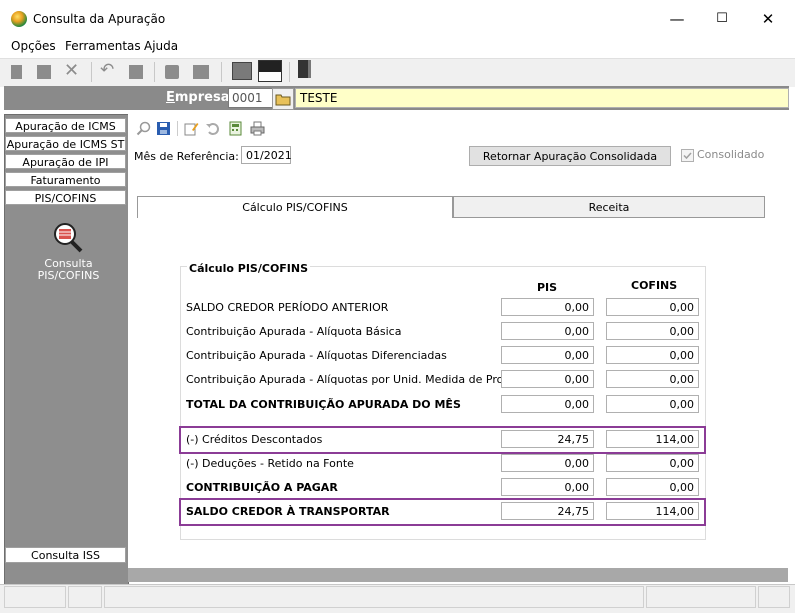  Describe the element at coordinates (257, 128) in the screenshot. I see `printer-icon` at that location.